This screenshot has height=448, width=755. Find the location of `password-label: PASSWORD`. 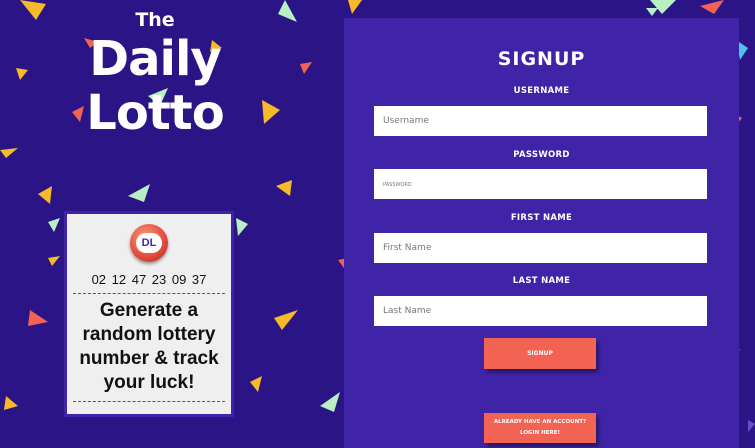

password-label: PASSWORD is located at coordinates (541, 155).